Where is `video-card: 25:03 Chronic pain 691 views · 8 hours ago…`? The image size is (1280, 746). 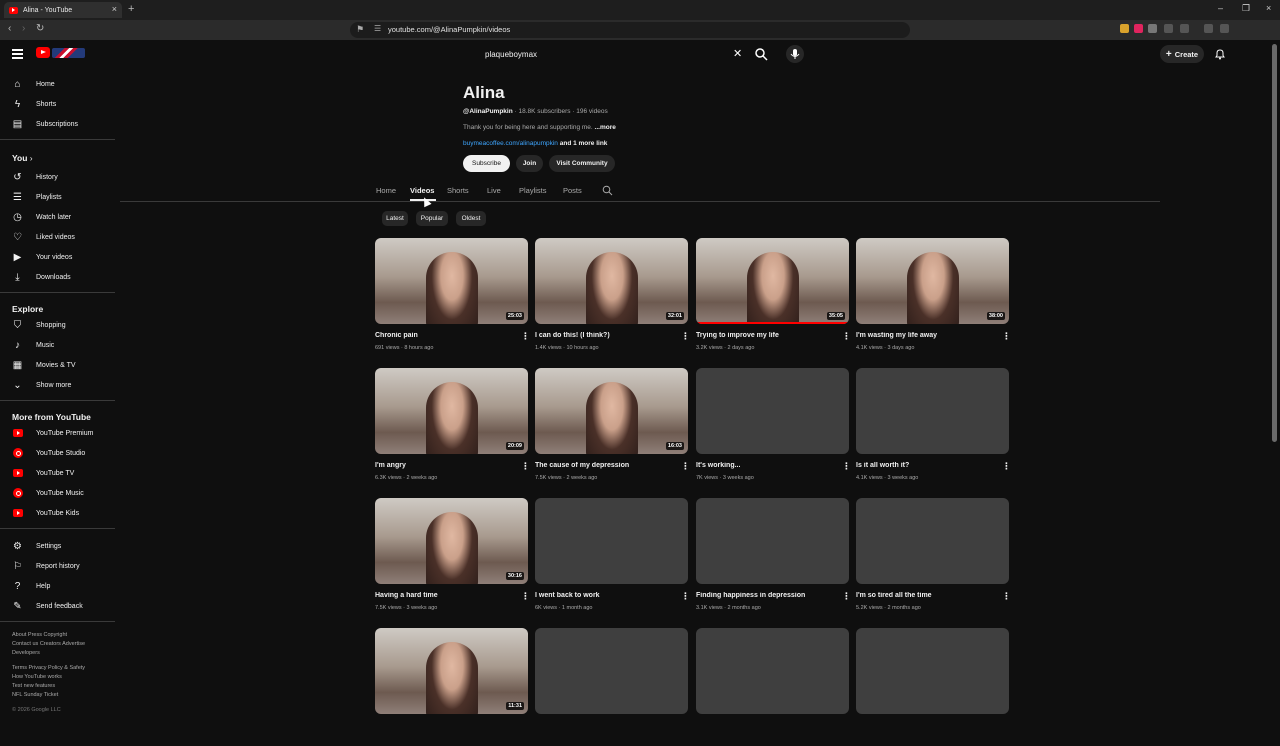
video-card: 25:03 Chronic pain 691 views · 8 hours ago… is located at coordinates (452, 297).